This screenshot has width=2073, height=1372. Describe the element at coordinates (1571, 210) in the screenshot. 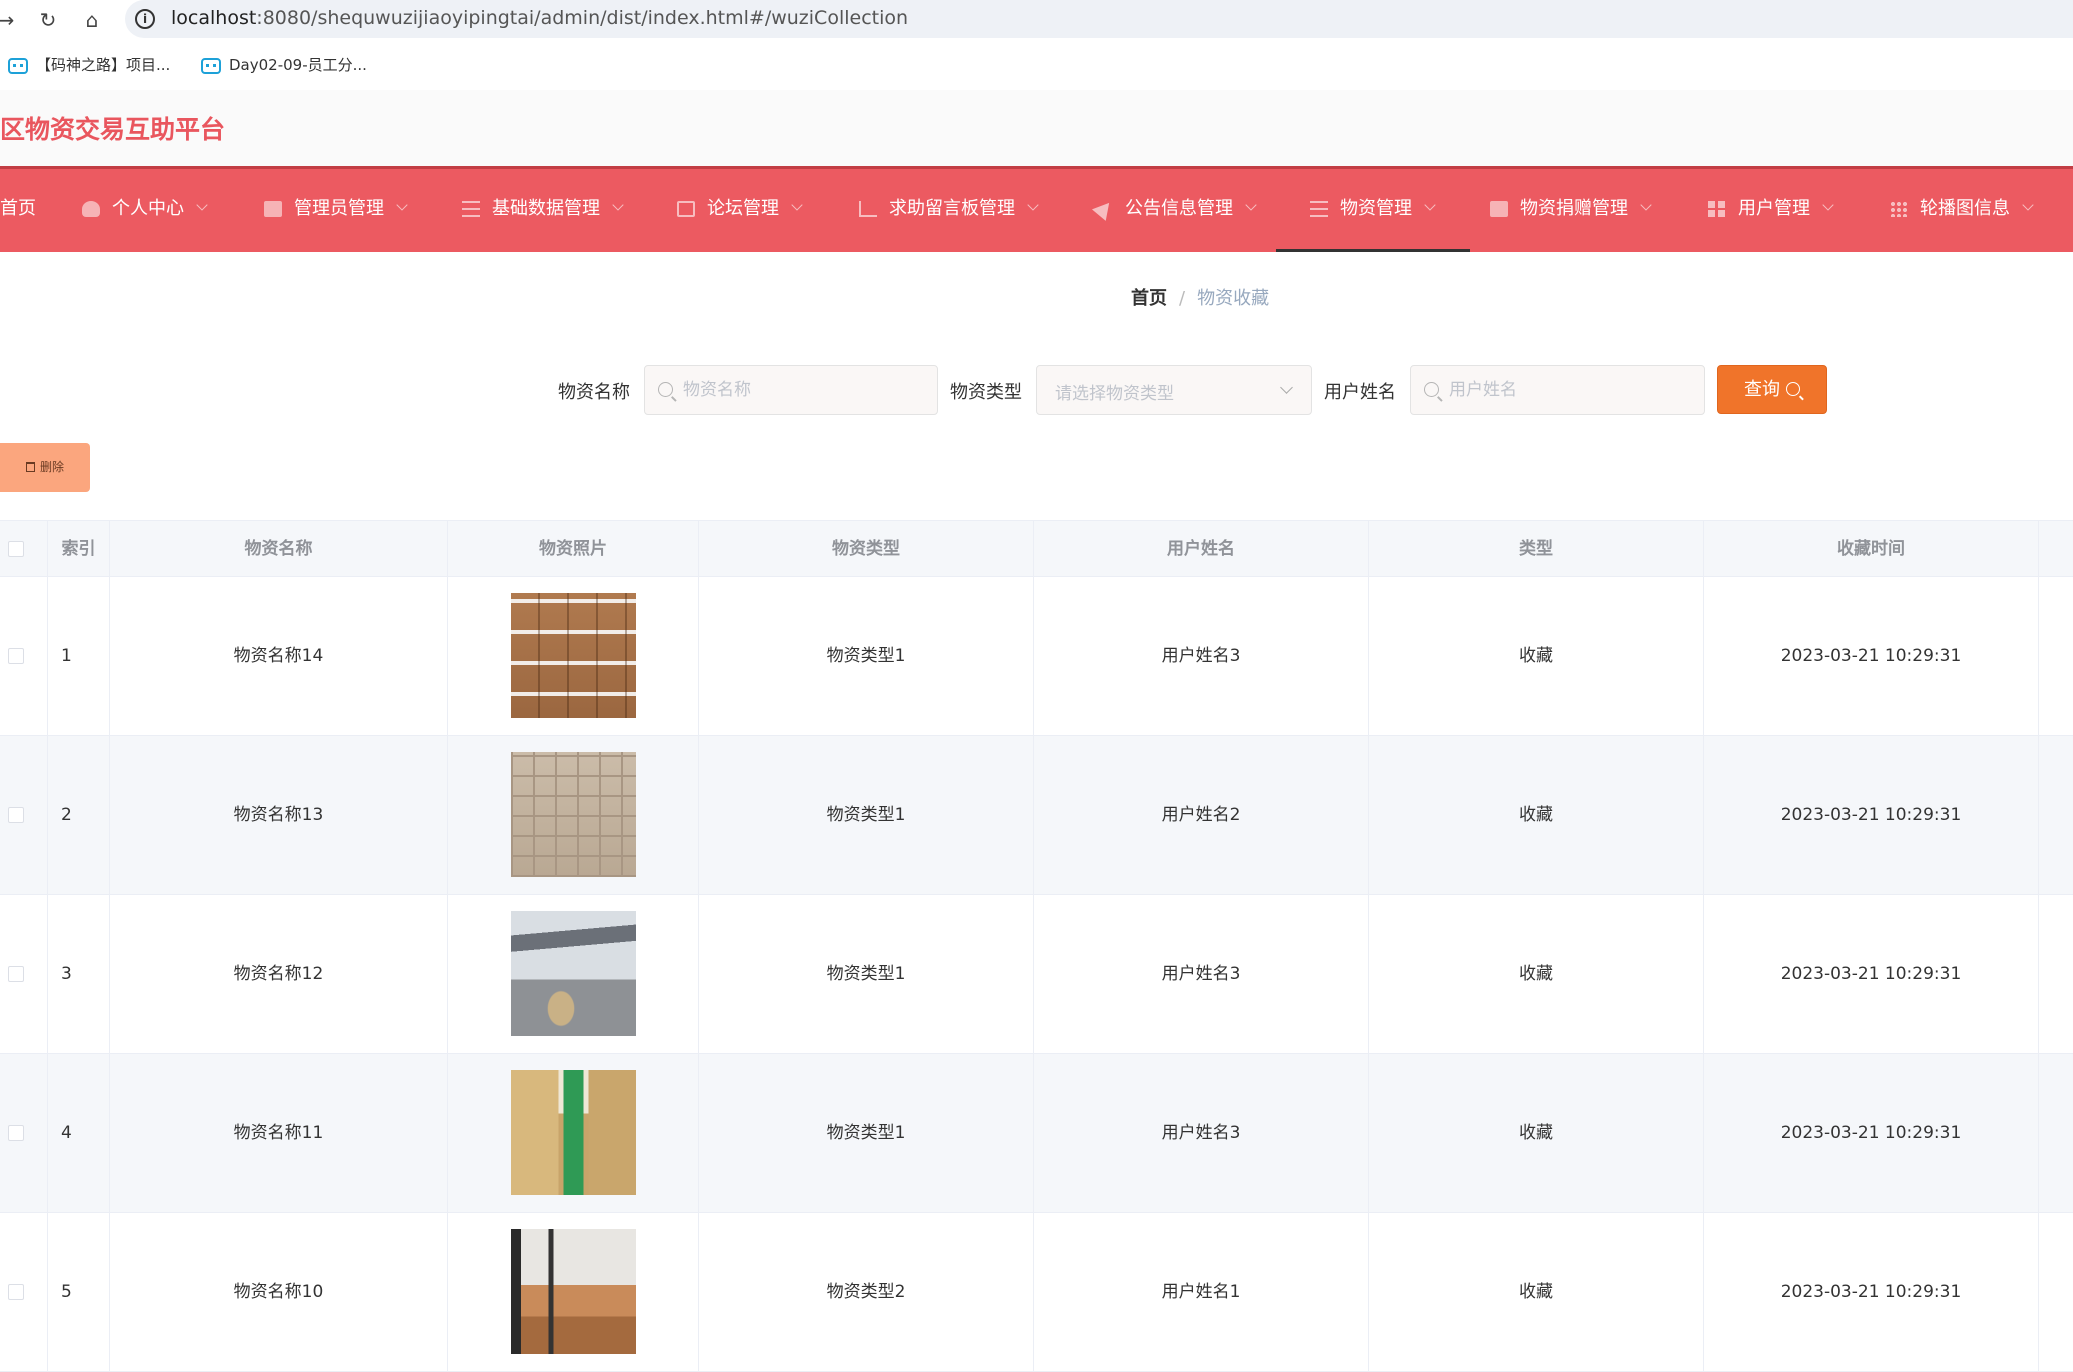

I see `nav-item-donations: 物资捐赠管理` at that location.